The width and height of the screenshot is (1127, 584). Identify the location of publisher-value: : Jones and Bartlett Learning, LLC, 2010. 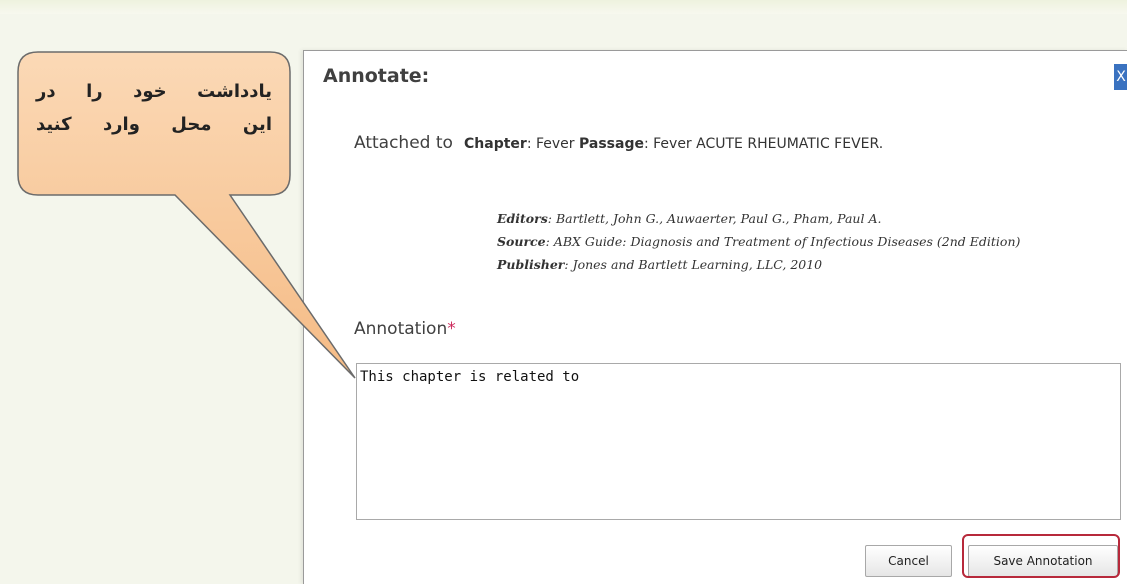
(693, 264).